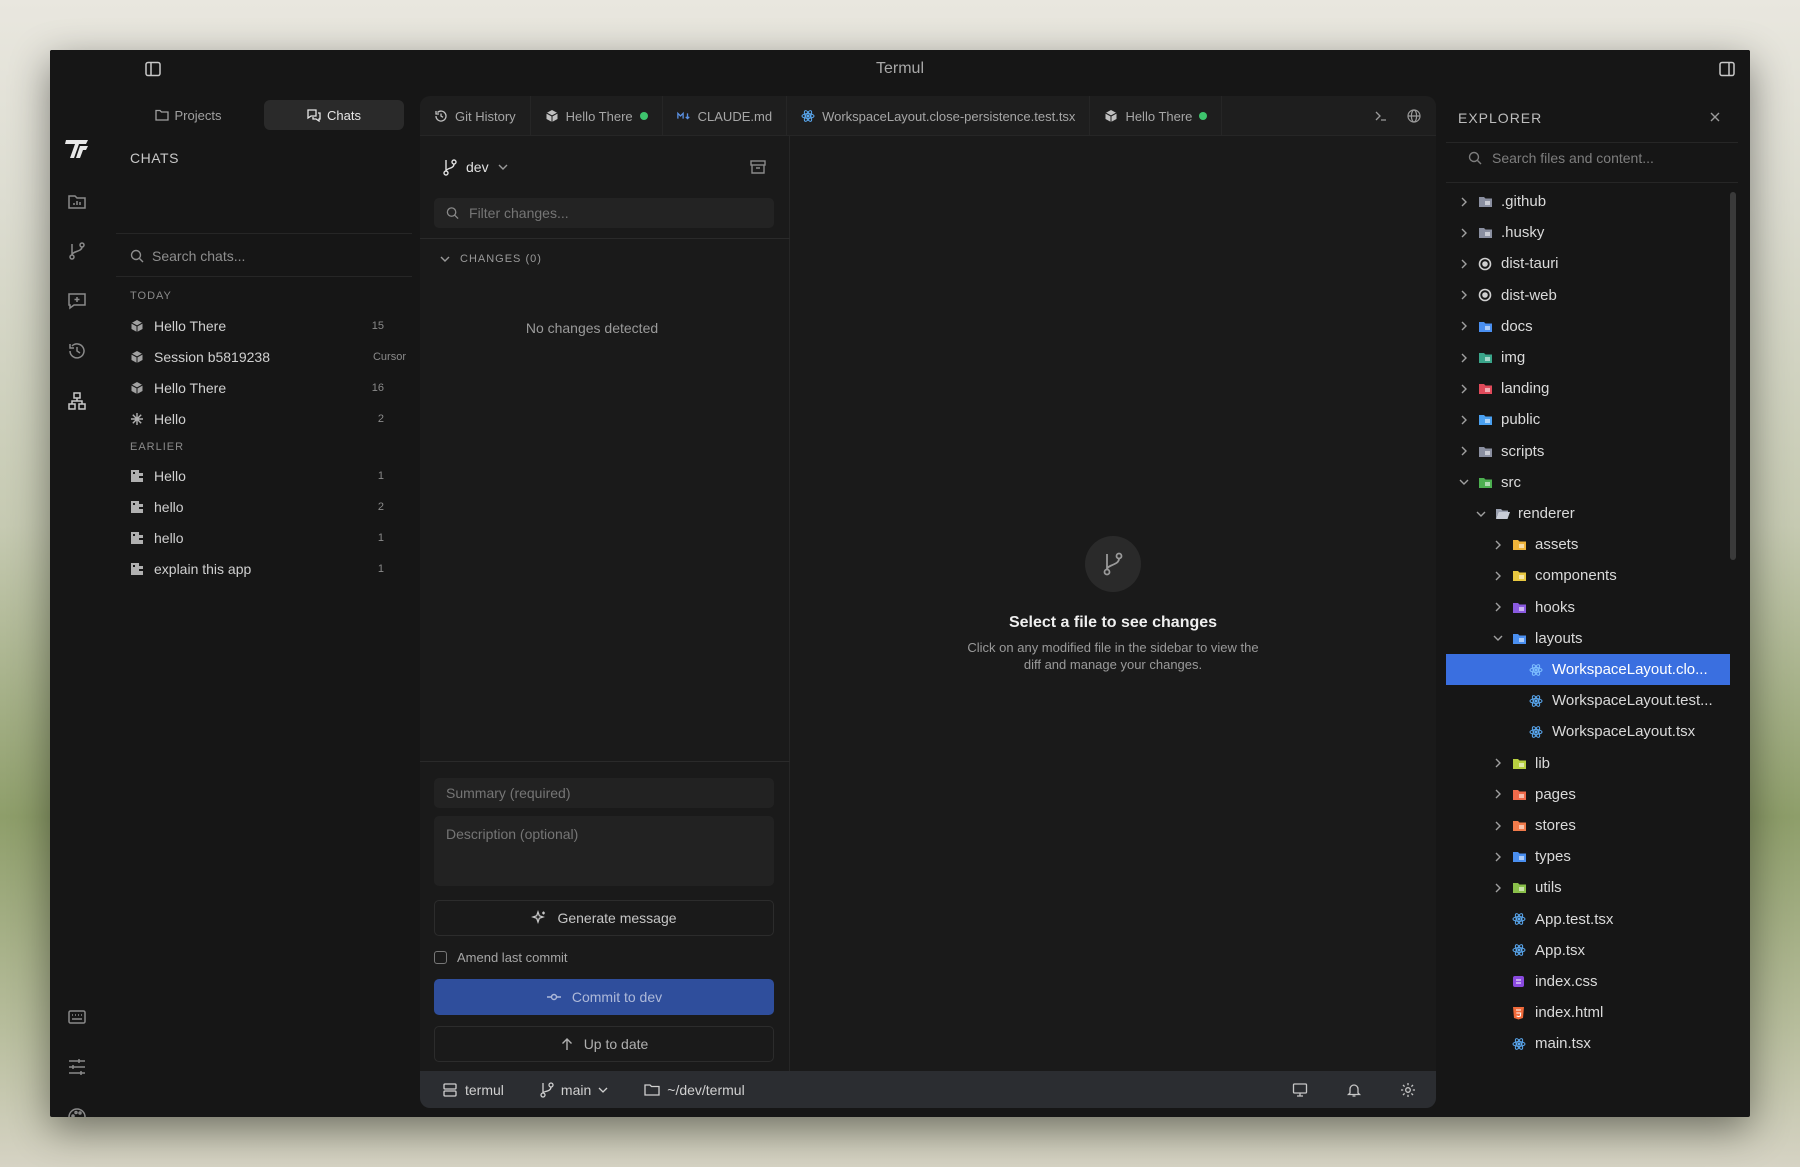  I want to click on up-to-date-button: Up to date, so click(604, 1044).